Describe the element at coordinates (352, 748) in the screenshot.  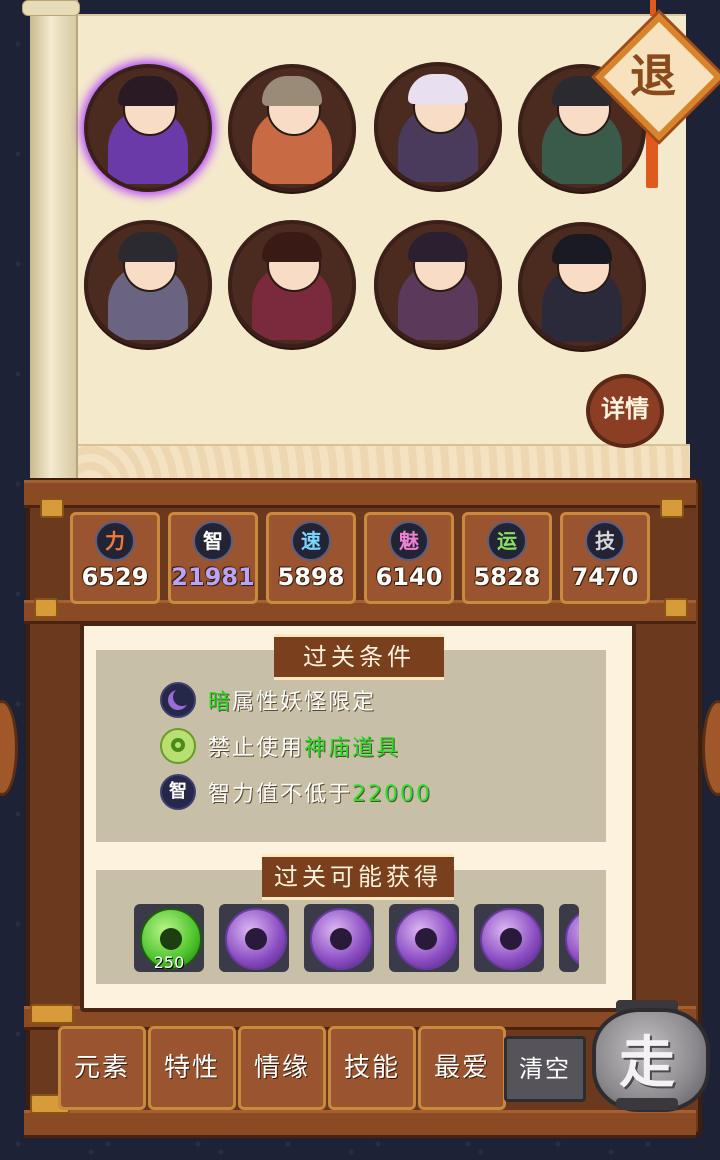
I see `condition-highlight: 神庙道具` at that location.